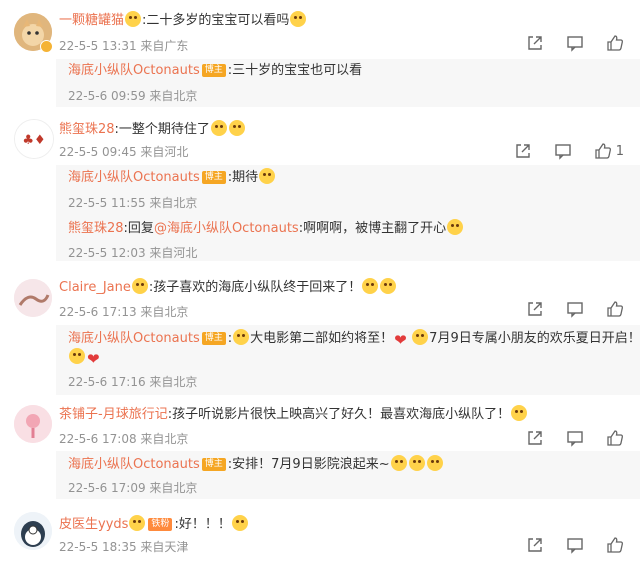 The height and width of the screenshot is (566, 640). Describe the element at coordinates (255, 287) in the screenshot. I see `comment-text: :孩子喜欢的海底小纵队终于回来了！` at that location.